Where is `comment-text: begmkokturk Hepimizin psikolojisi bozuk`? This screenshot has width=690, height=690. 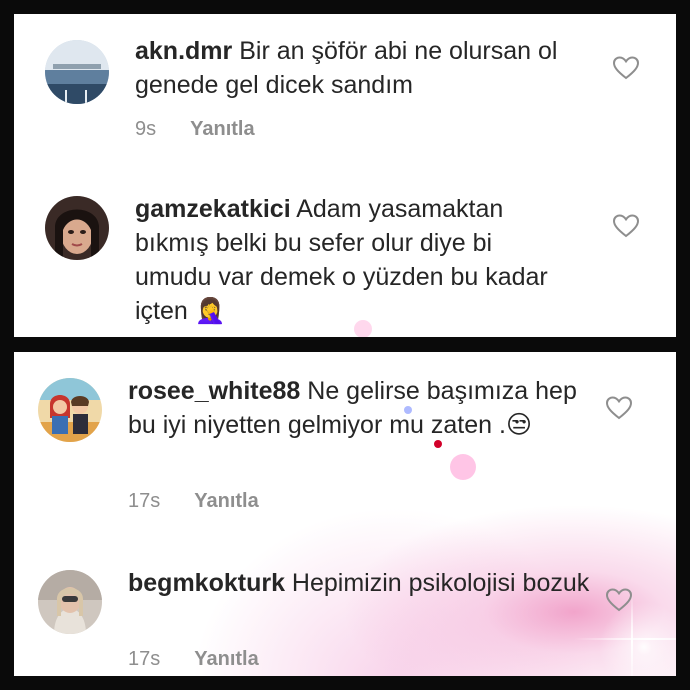
comment-text: begmkokturk Hepimizin psikolojisi bozuk is located at coordinates (363, 583).